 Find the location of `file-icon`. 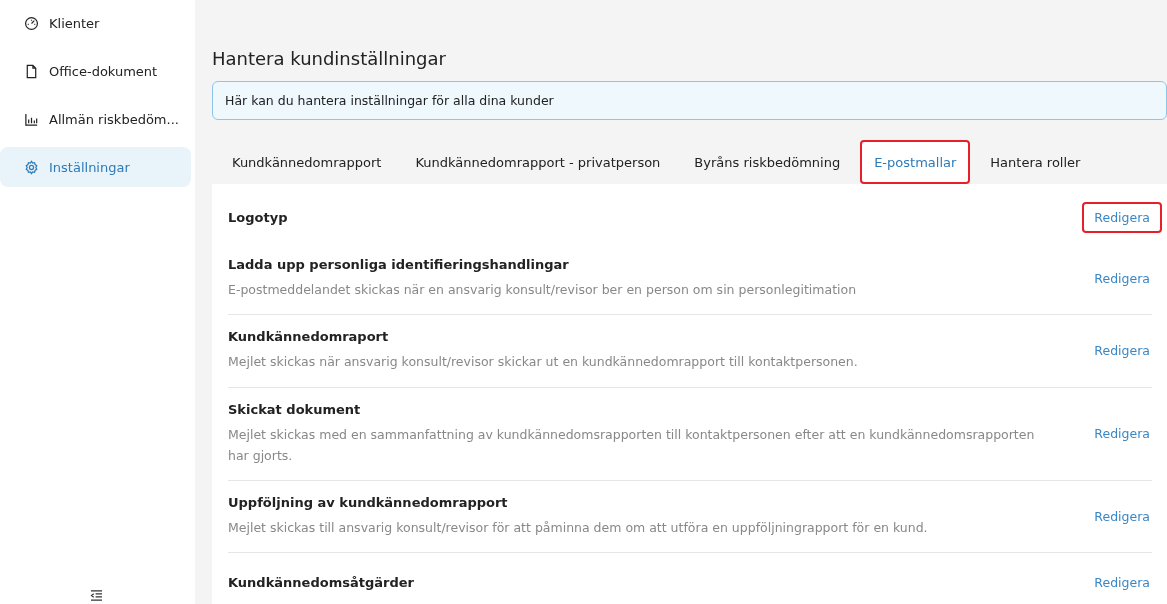

file-icon is located at coordinates (31, 71).